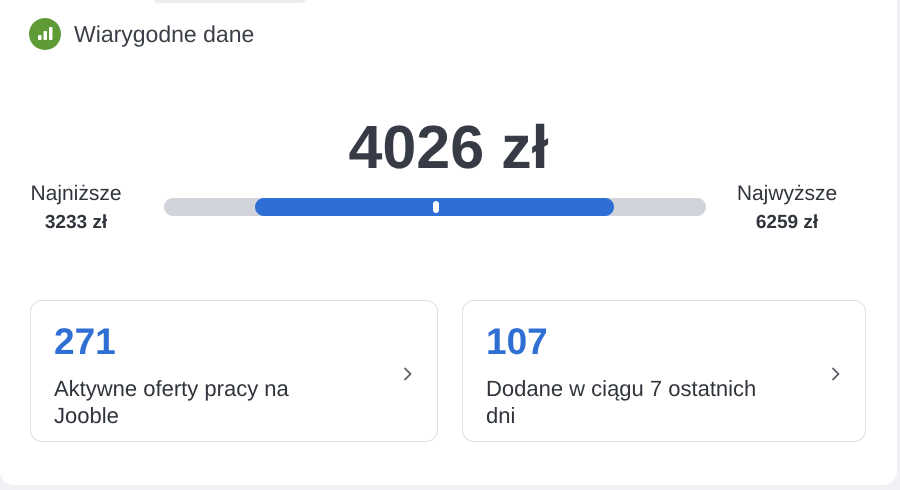 This screenshot has width=900, height=490. Describe the element at coordinates (517, 342) in the screenshot. I see `stat-count: 107` at that location.